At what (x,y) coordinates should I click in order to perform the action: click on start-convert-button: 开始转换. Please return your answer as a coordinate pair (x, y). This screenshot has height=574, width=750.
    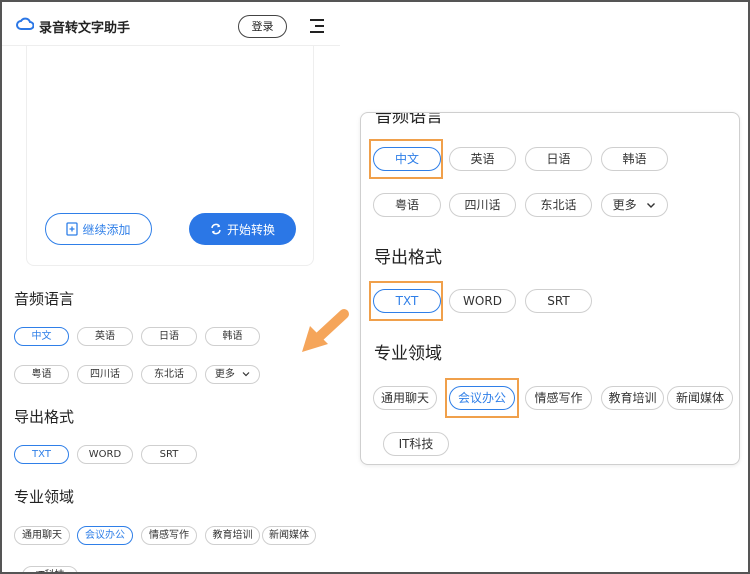
    Looking at the image, I should click on (242, 229).